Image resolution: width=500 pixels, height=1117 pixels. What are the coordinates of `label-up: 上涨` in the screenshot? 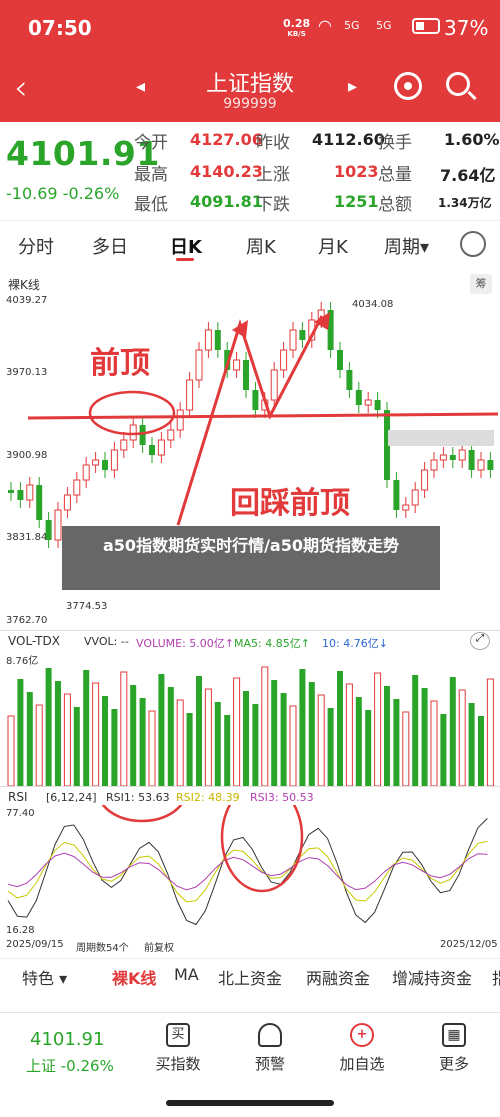 It's located at (273, 175).